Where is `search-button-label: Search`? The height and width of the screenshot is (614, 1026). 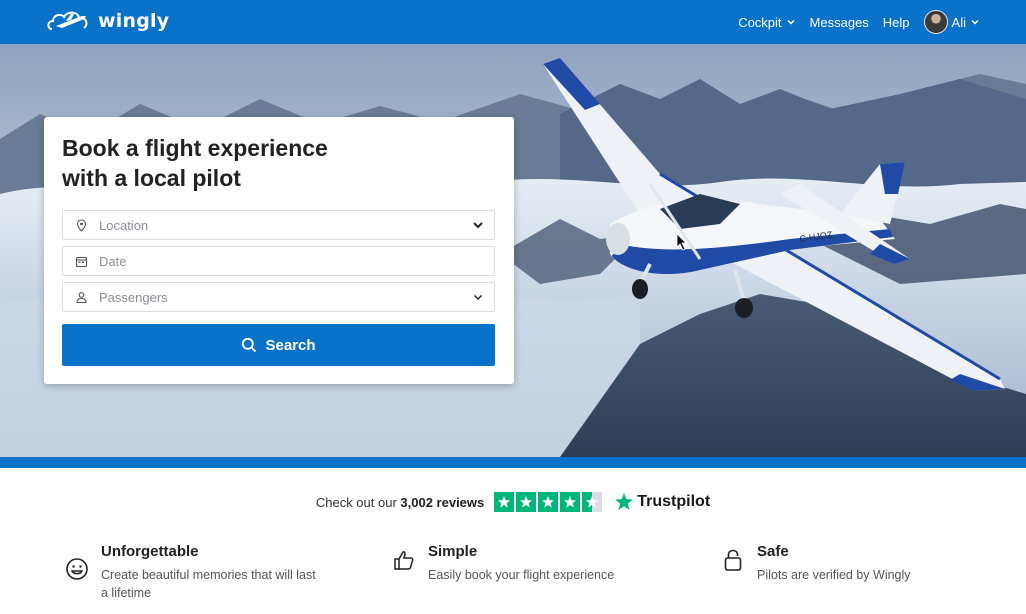
search-button-label: Search is located at coordinates (290, 345).